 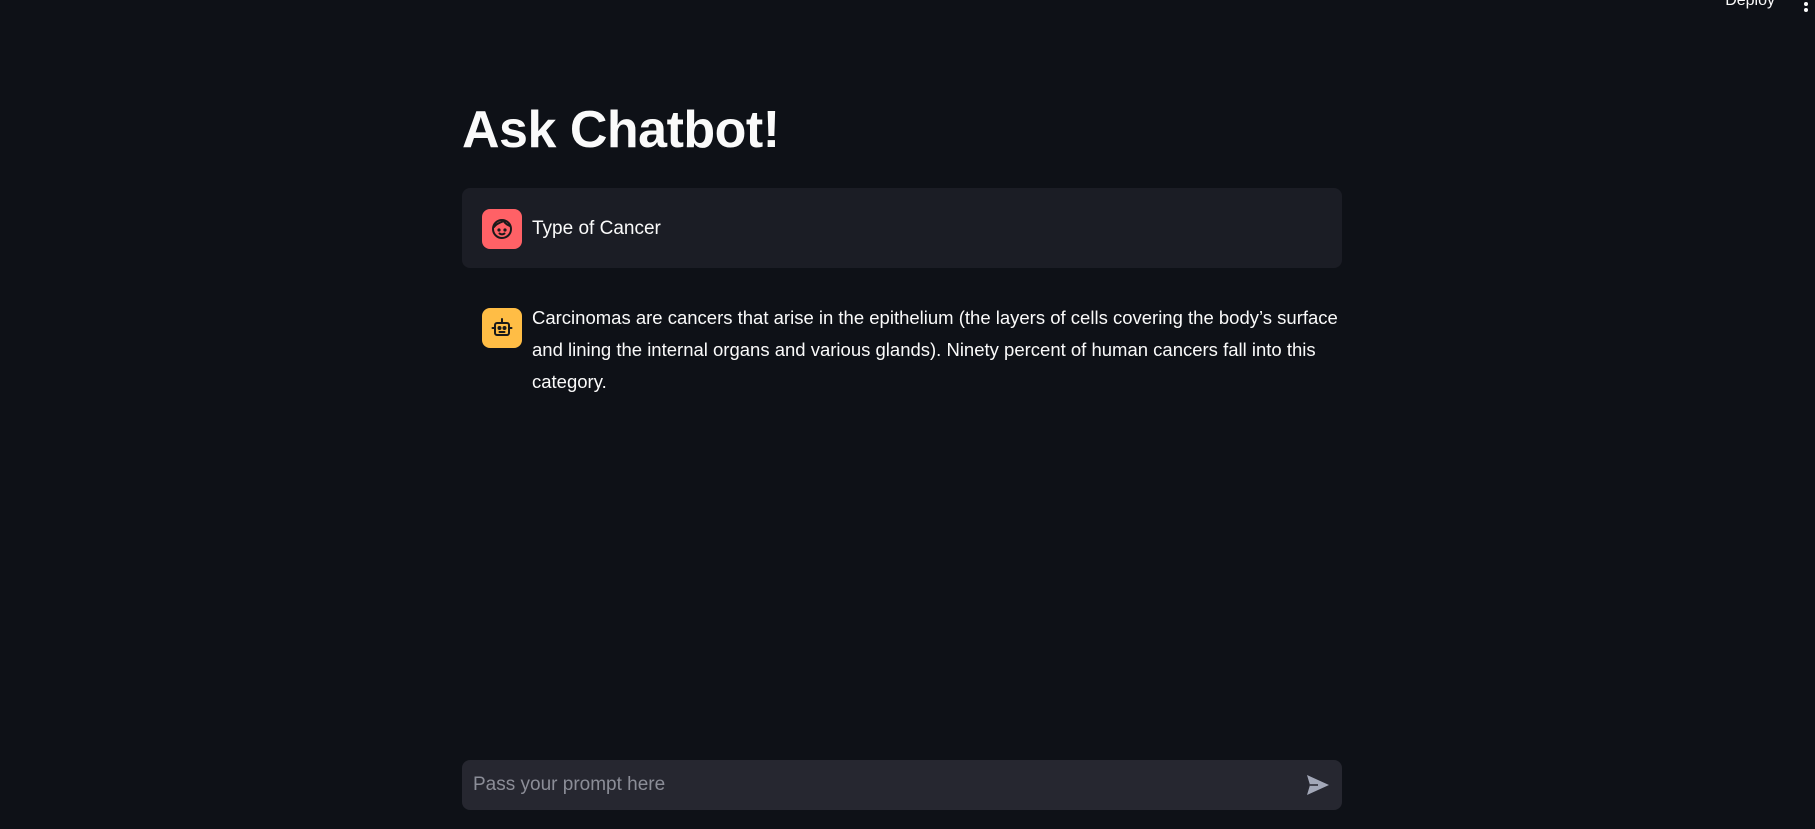 What do you see at coordinates (1750, 5) in the screenshot?
I see `deploy-button: Deploy` at bounding box center [1750, 5].